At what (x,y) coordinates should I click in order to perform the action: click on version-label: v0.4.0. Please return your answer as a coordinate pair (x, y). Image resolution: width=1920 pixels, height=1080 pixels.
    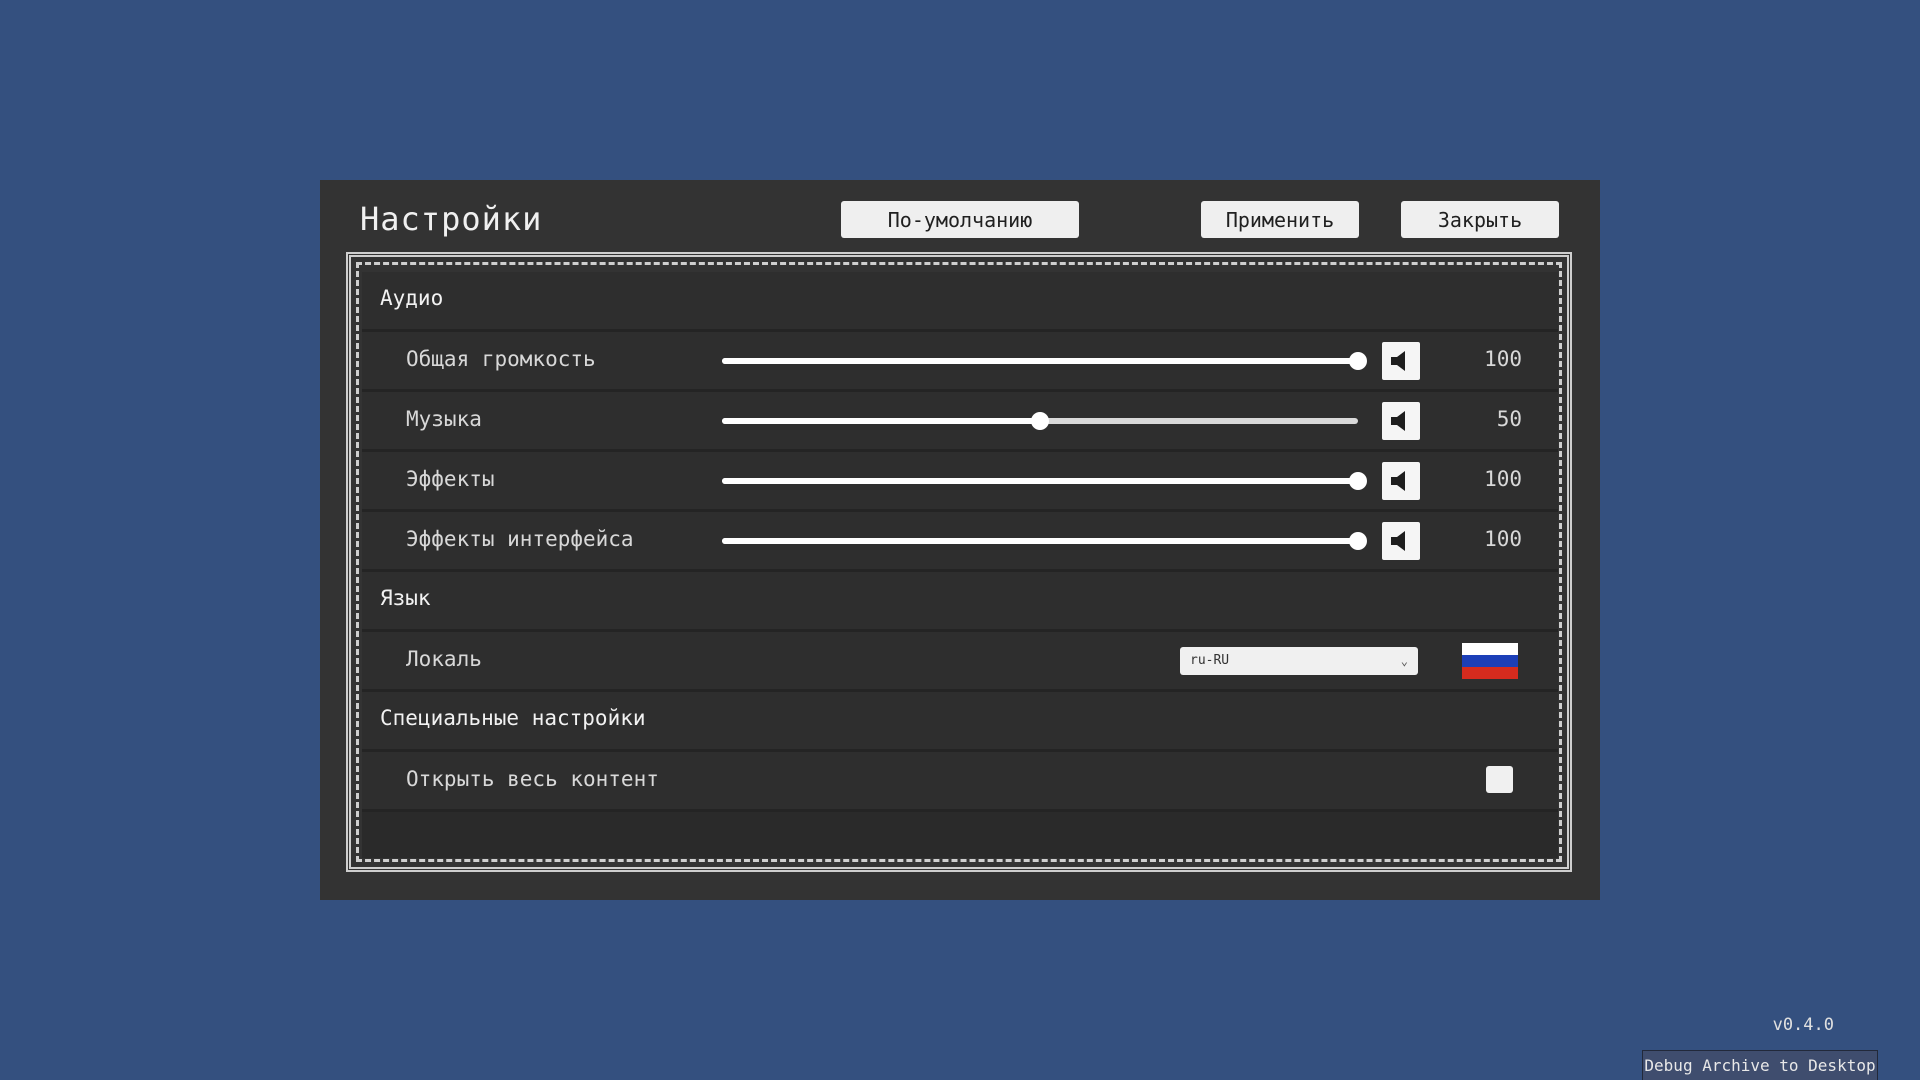
    Looking at the image, I should click on (1803, 1025).